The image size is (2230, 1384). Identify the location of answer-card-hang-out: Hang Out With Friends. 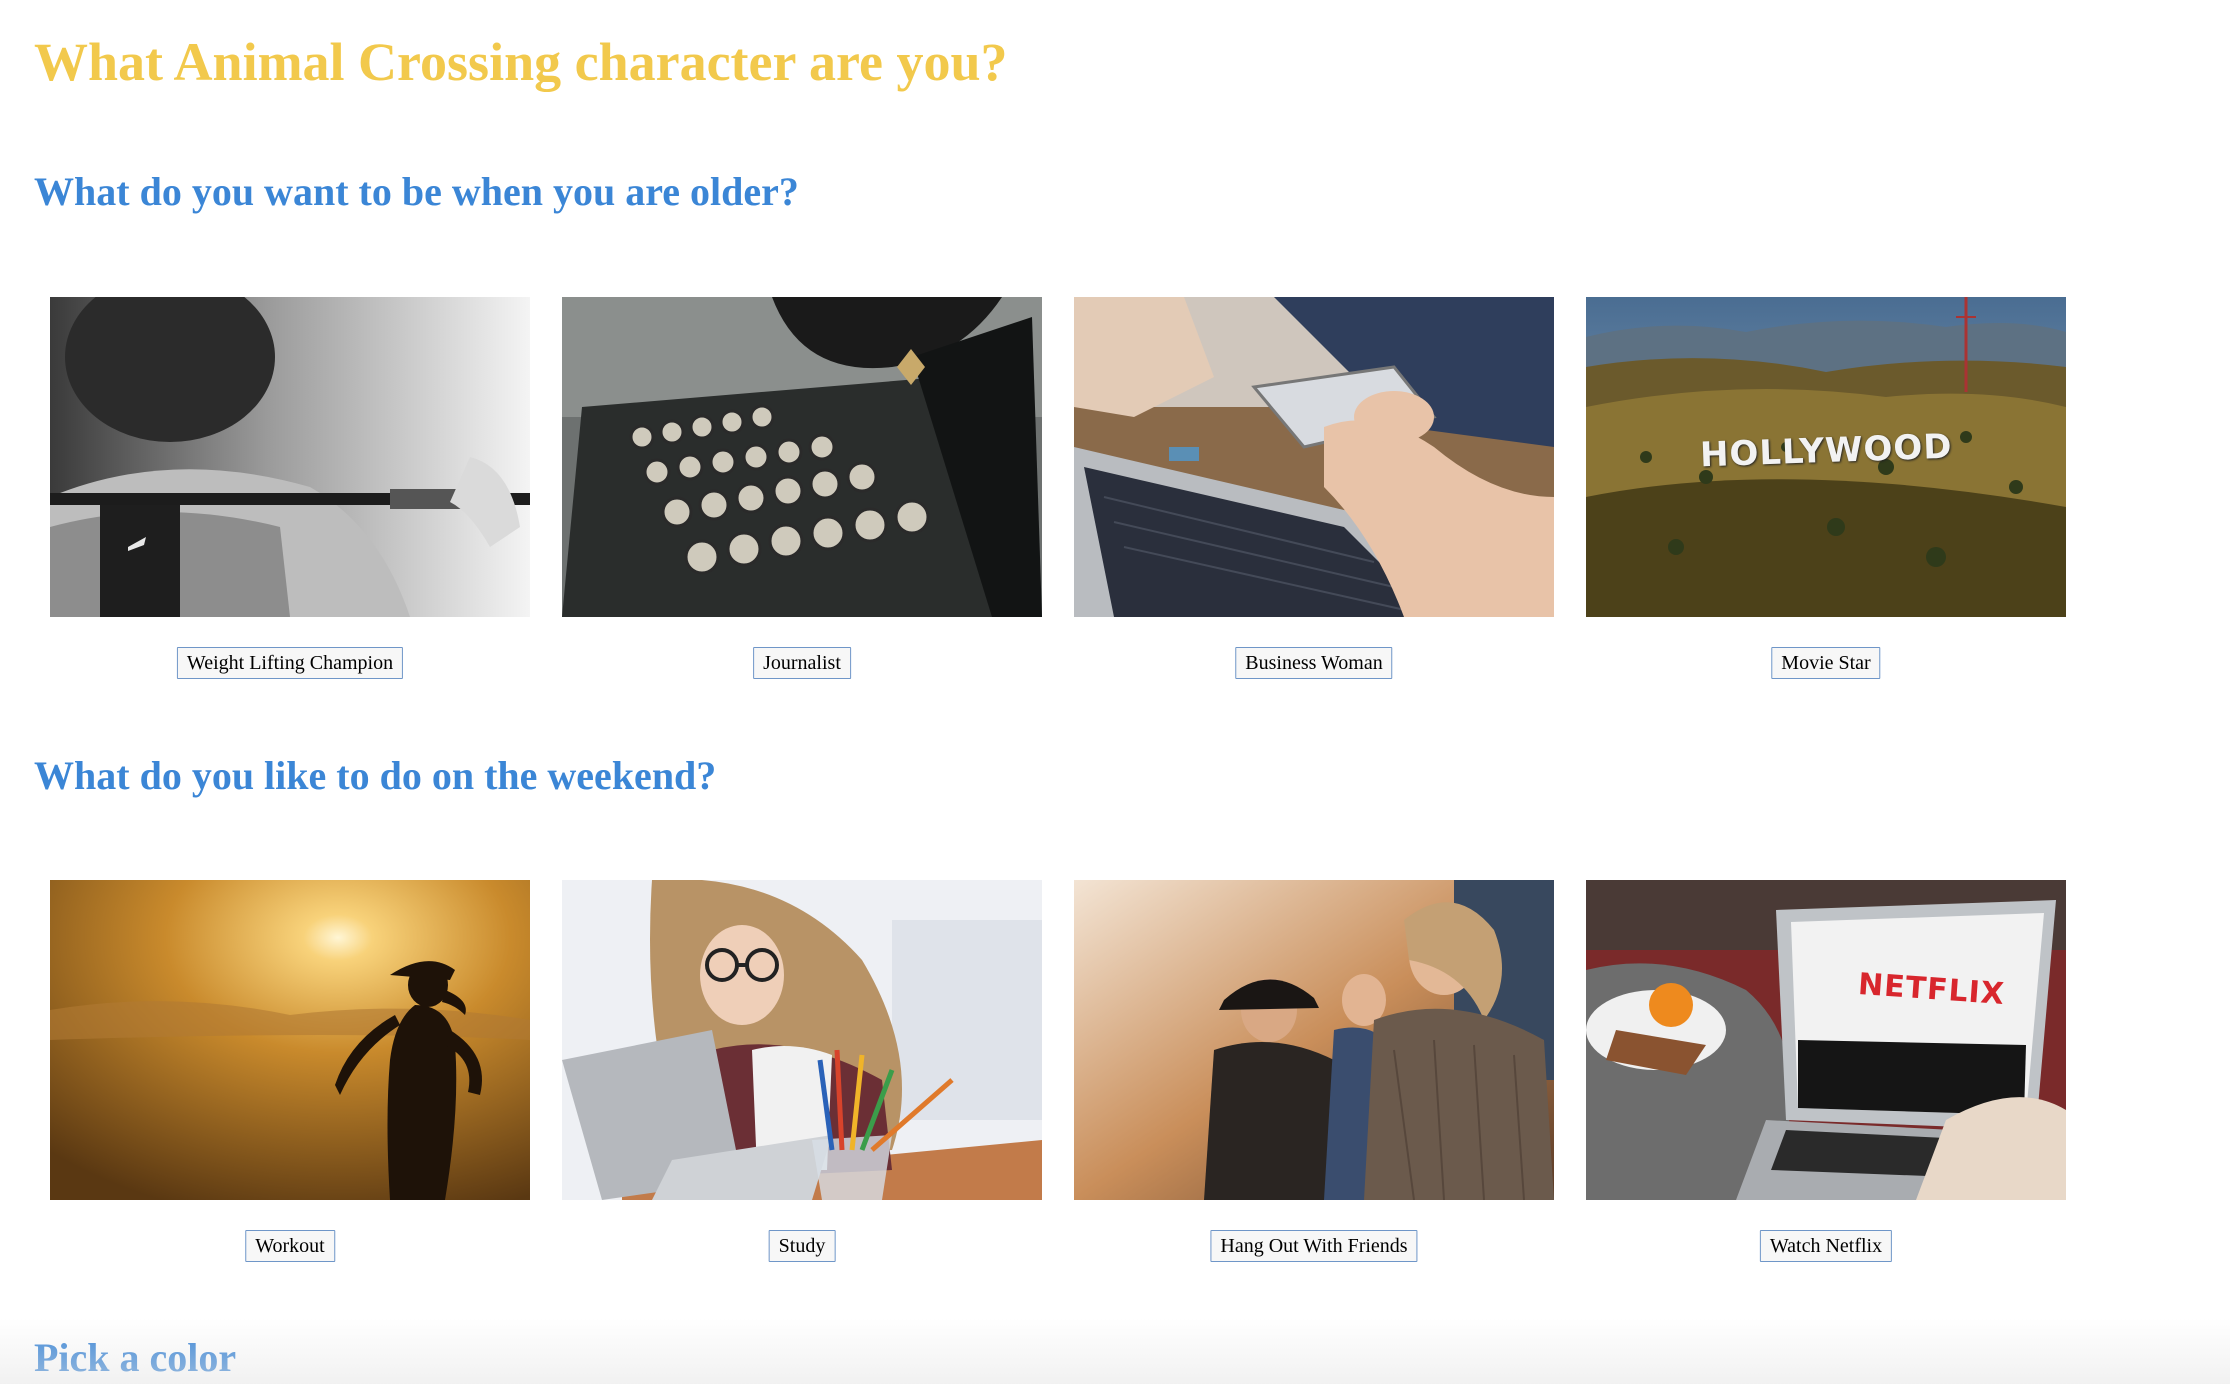
(1314, 1071).